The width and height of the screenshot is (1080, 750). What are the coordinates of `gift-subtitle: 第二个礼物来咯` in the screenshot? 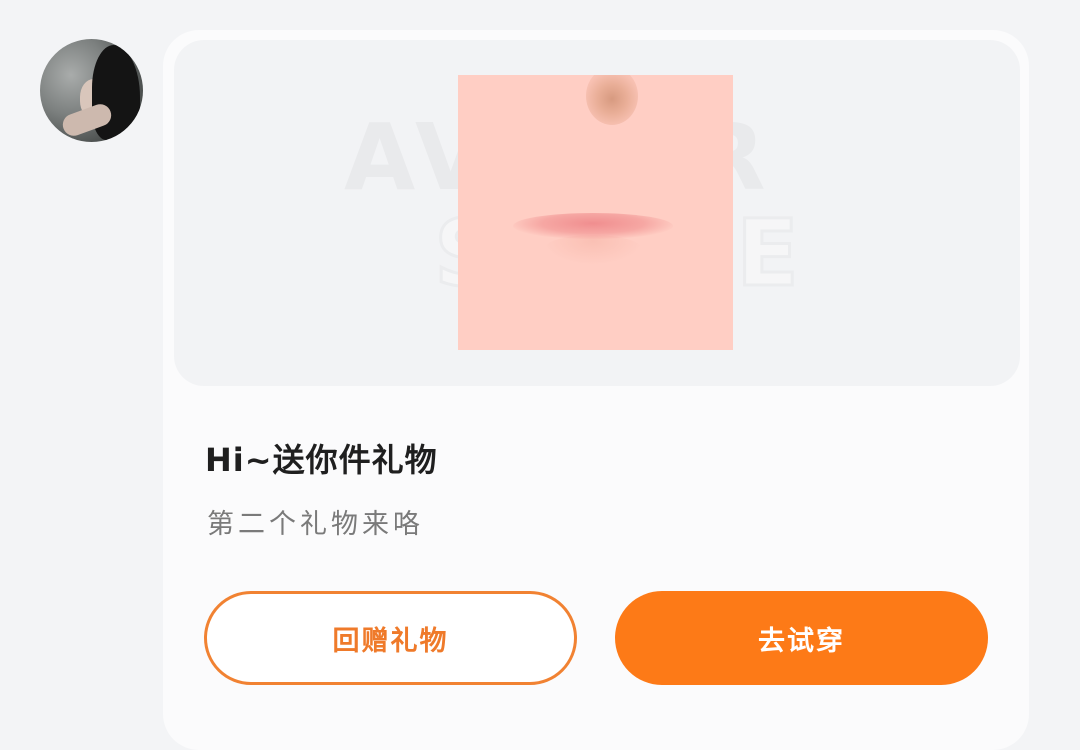 It's located at (315, 524).